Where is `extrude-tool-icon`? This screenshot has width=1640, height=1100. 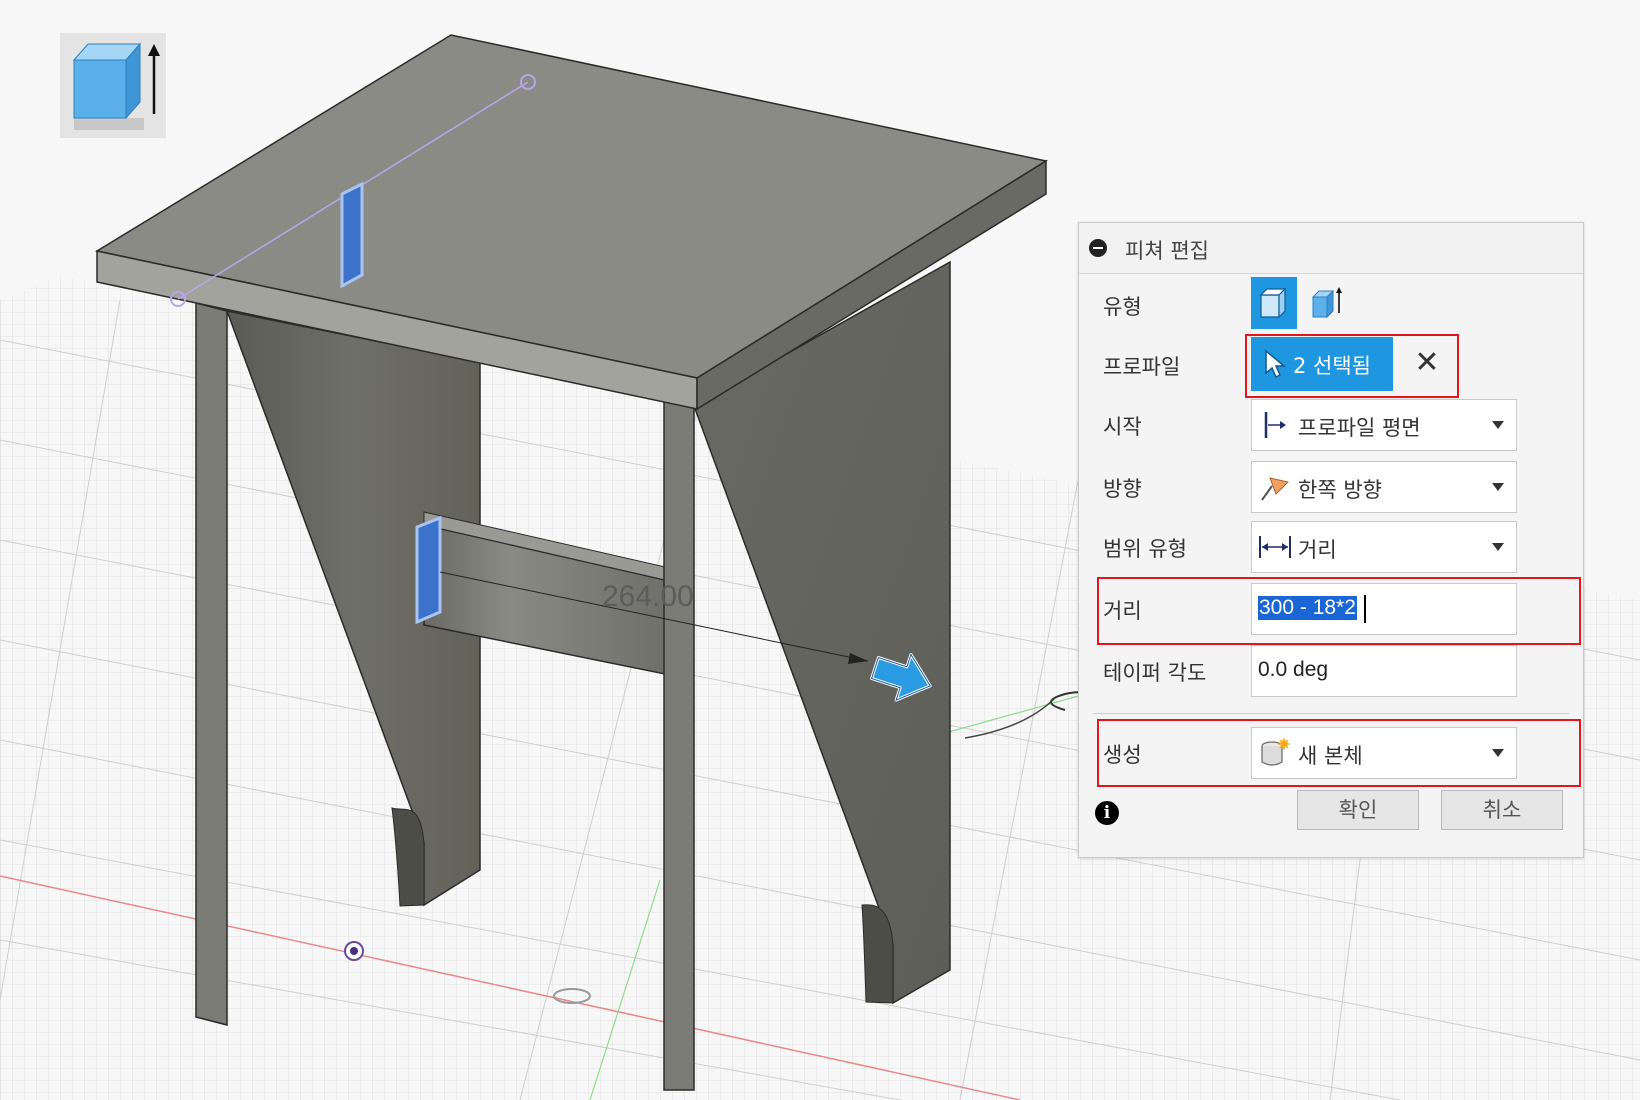
extrude-tool-icon is located at coordinates (113, 85).